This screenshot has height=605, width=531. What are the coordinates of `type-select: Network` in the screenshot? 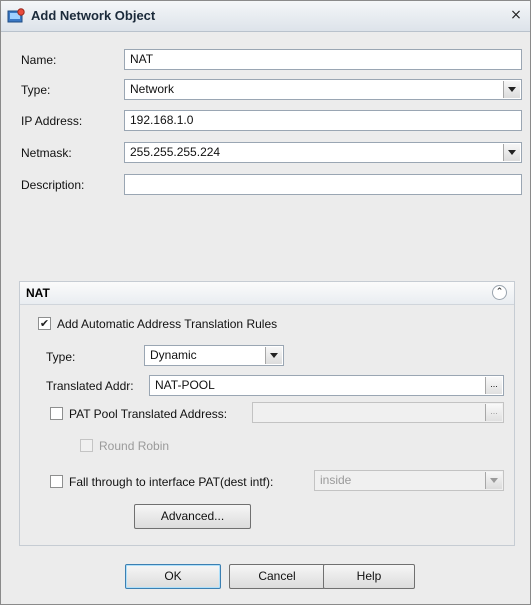 It's located at (323, 89).